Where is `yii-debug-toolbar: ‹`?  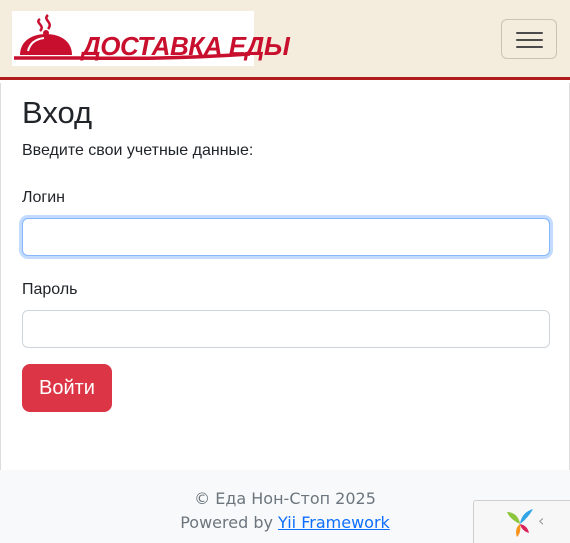
yii-debug-toolbar: ‹ is located at coordinates (521, 521).